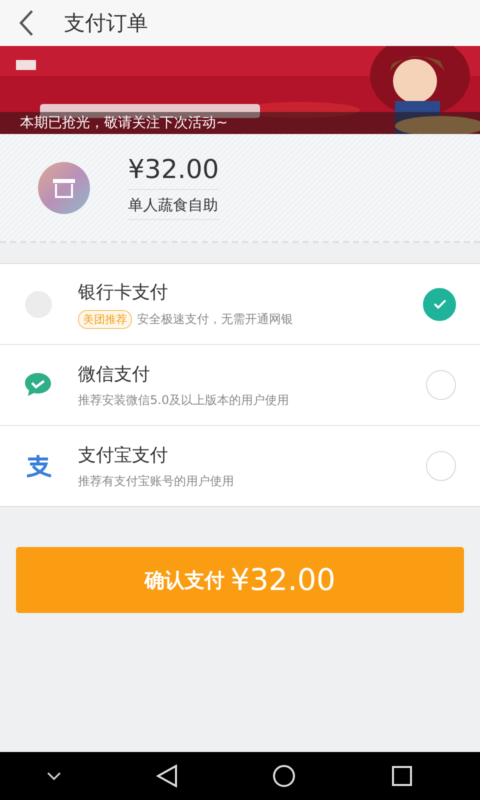 Image resolution: width=480 pixels, height=800 pixels. What do you see at coordinates (173, 172) in the screenshot?
I see `order-price: ¥32.00` at bounding box center [173, 172].